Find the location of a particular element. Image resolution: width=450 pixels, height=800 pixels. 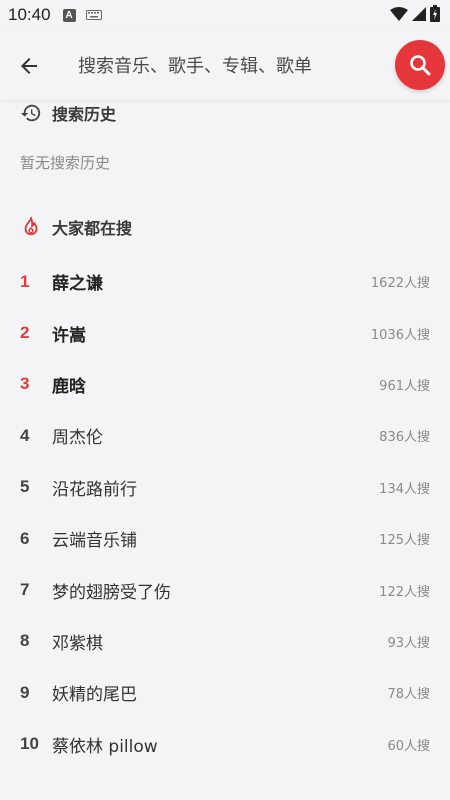

hot-search-item: 1 薛之谦 1622人搜 is located at coordinates (225, 281).